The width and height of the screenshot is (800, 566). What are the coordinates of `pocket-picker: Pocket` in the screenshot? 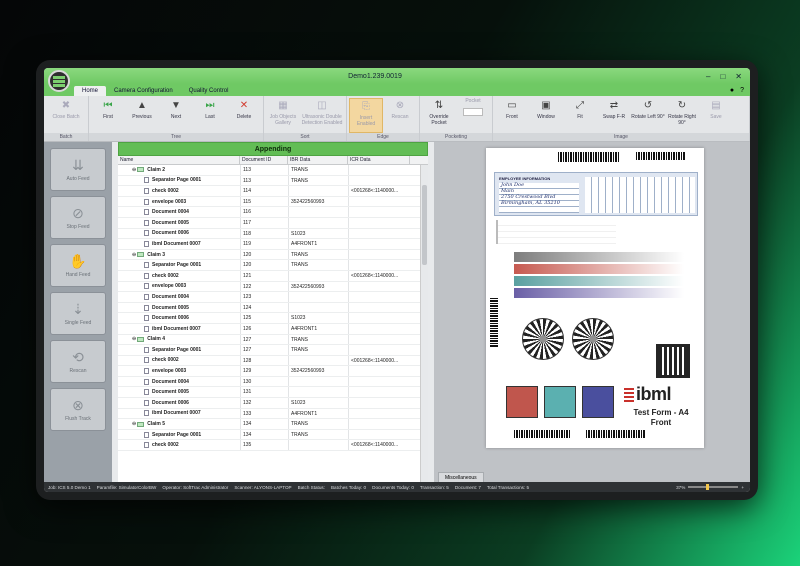 It's located at (473, 115).